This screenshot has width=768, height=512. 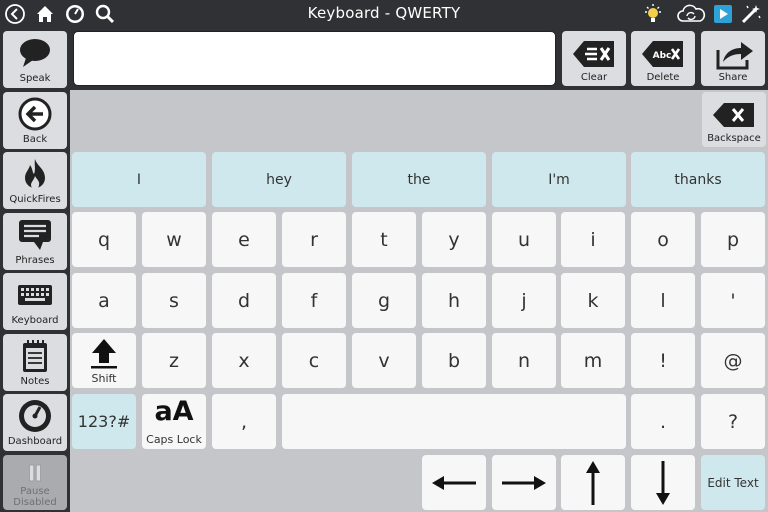 What do you see at coordinates (35, 502) in the screenshot?
I see `disabled-label: Disabled` at bounding box center [35, 502].